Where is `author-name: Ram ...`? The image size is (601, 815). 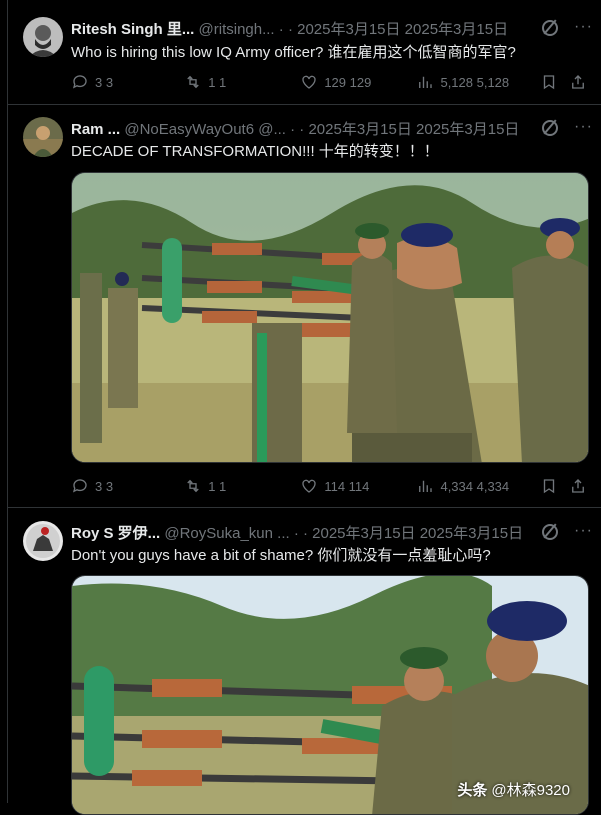 author-name: Ram ... is located at coordinates (95, 129).